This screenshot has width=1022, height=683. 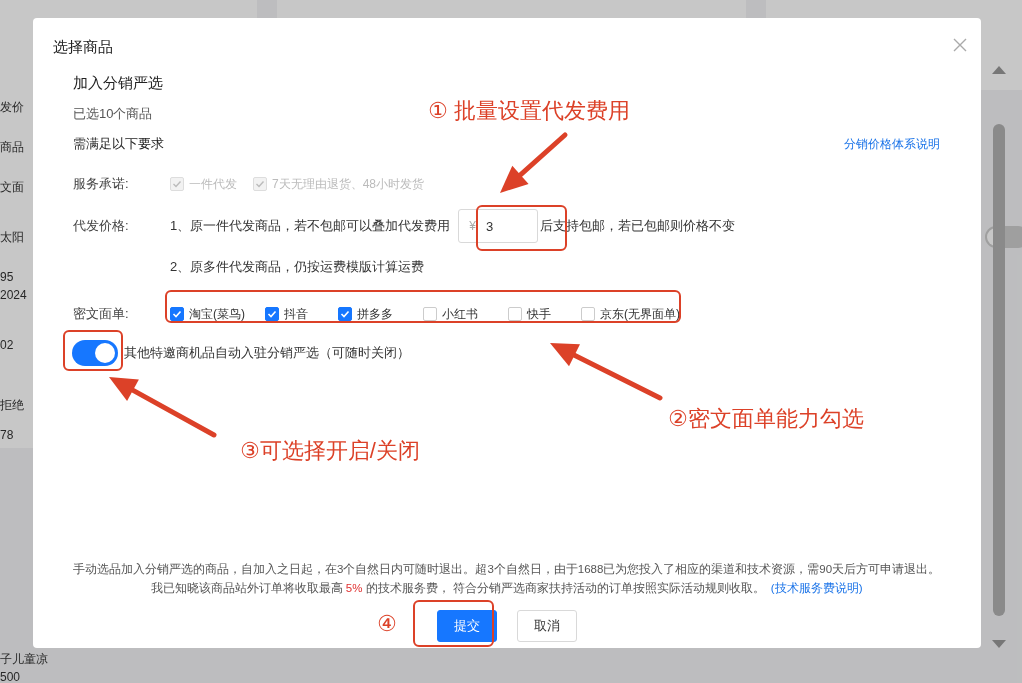 I want to click on dialog-title: 选择商品, so click(x=83, y=47).